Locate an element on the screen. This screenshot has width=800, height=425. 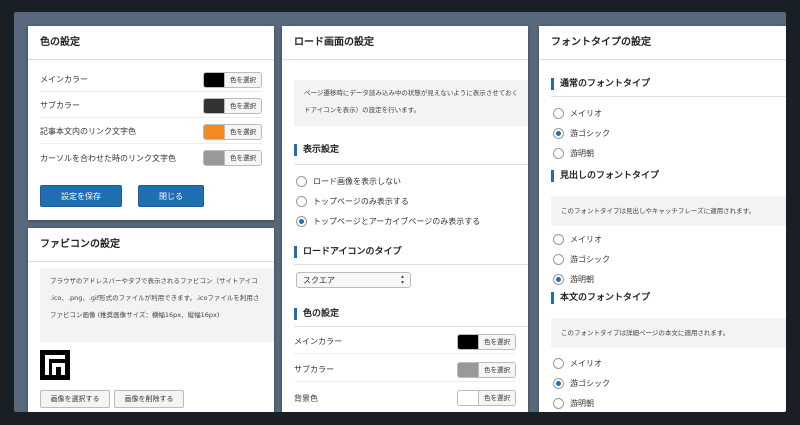
hover-color-picker: 色を選択 is located at coordinates (232, 158).